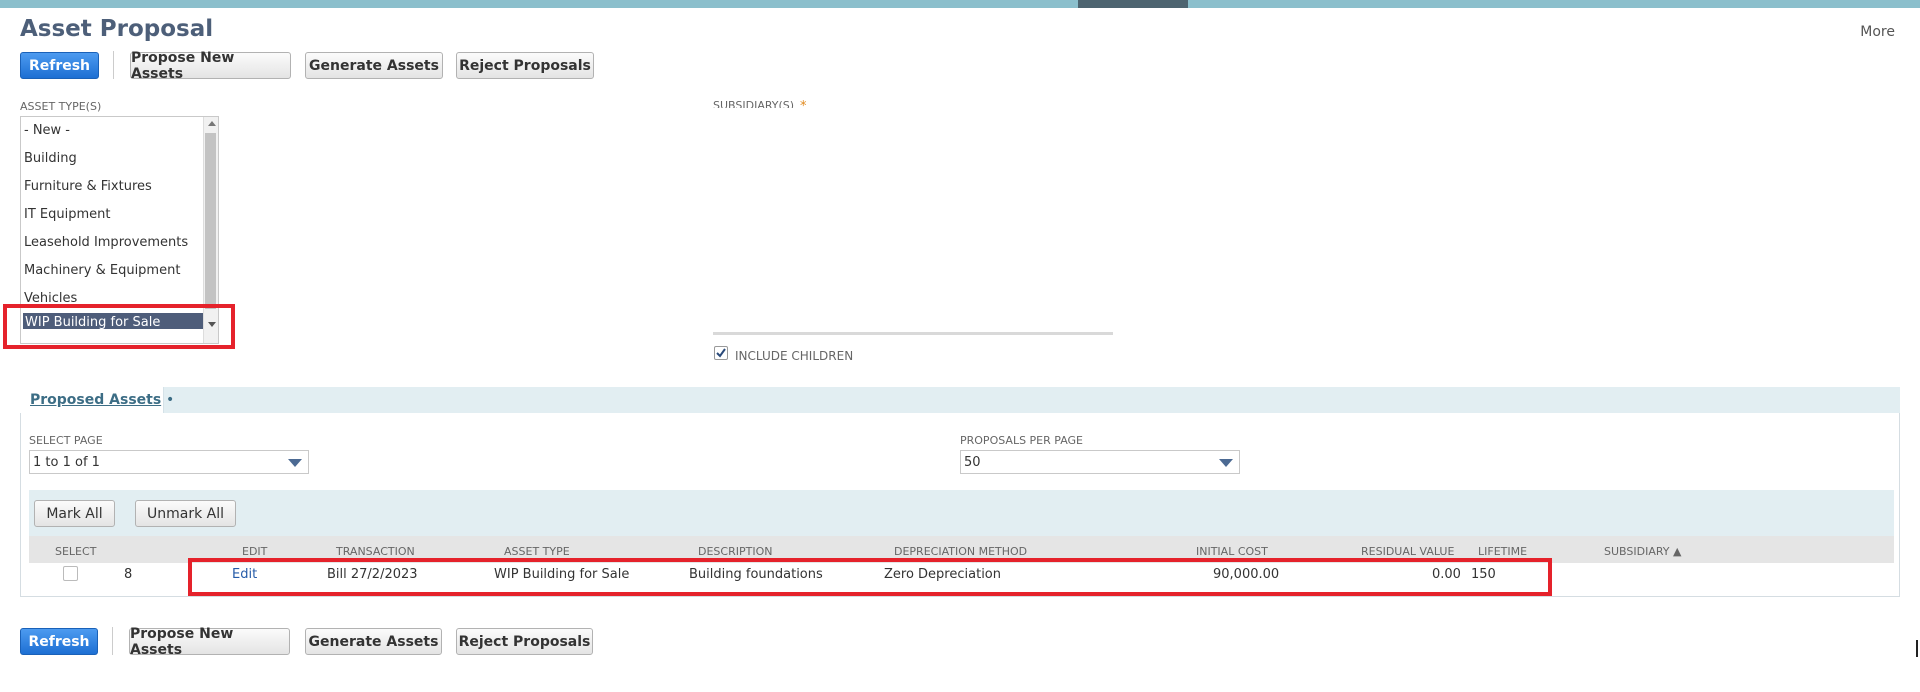  Describe the element at coordinates (112, 641) in the screenshot. I see `toolbar-separator-bottom` at that location.